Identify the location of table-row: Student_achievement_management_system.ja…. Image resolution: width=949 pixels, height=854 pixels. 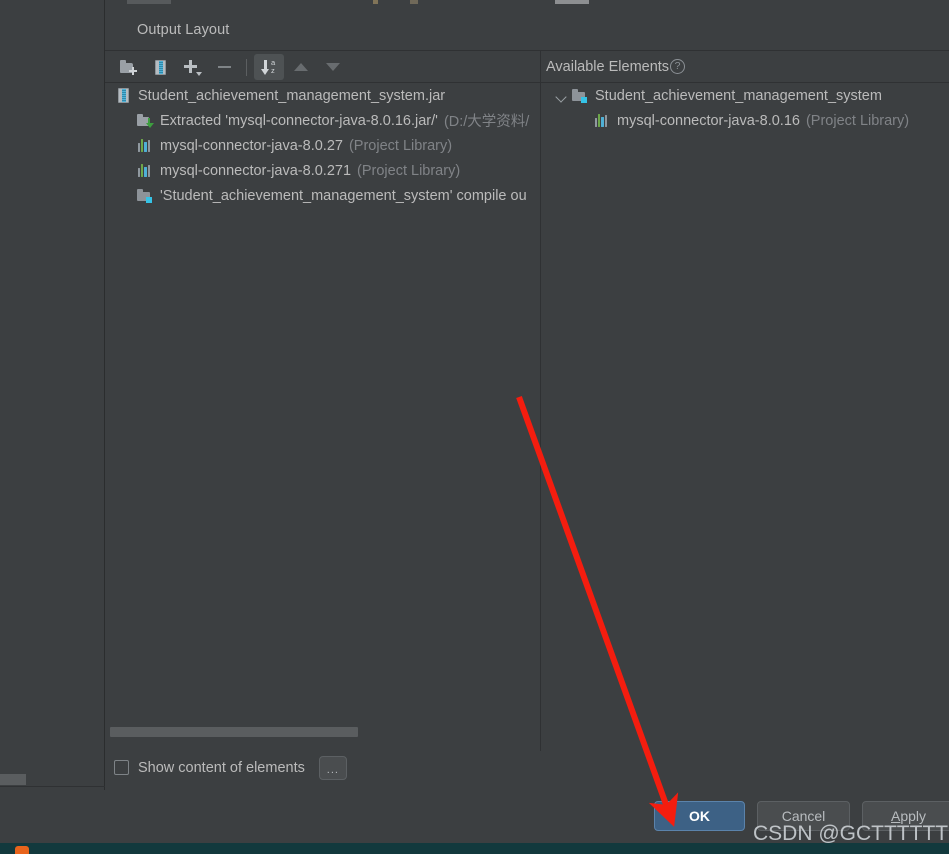
(323, 95).